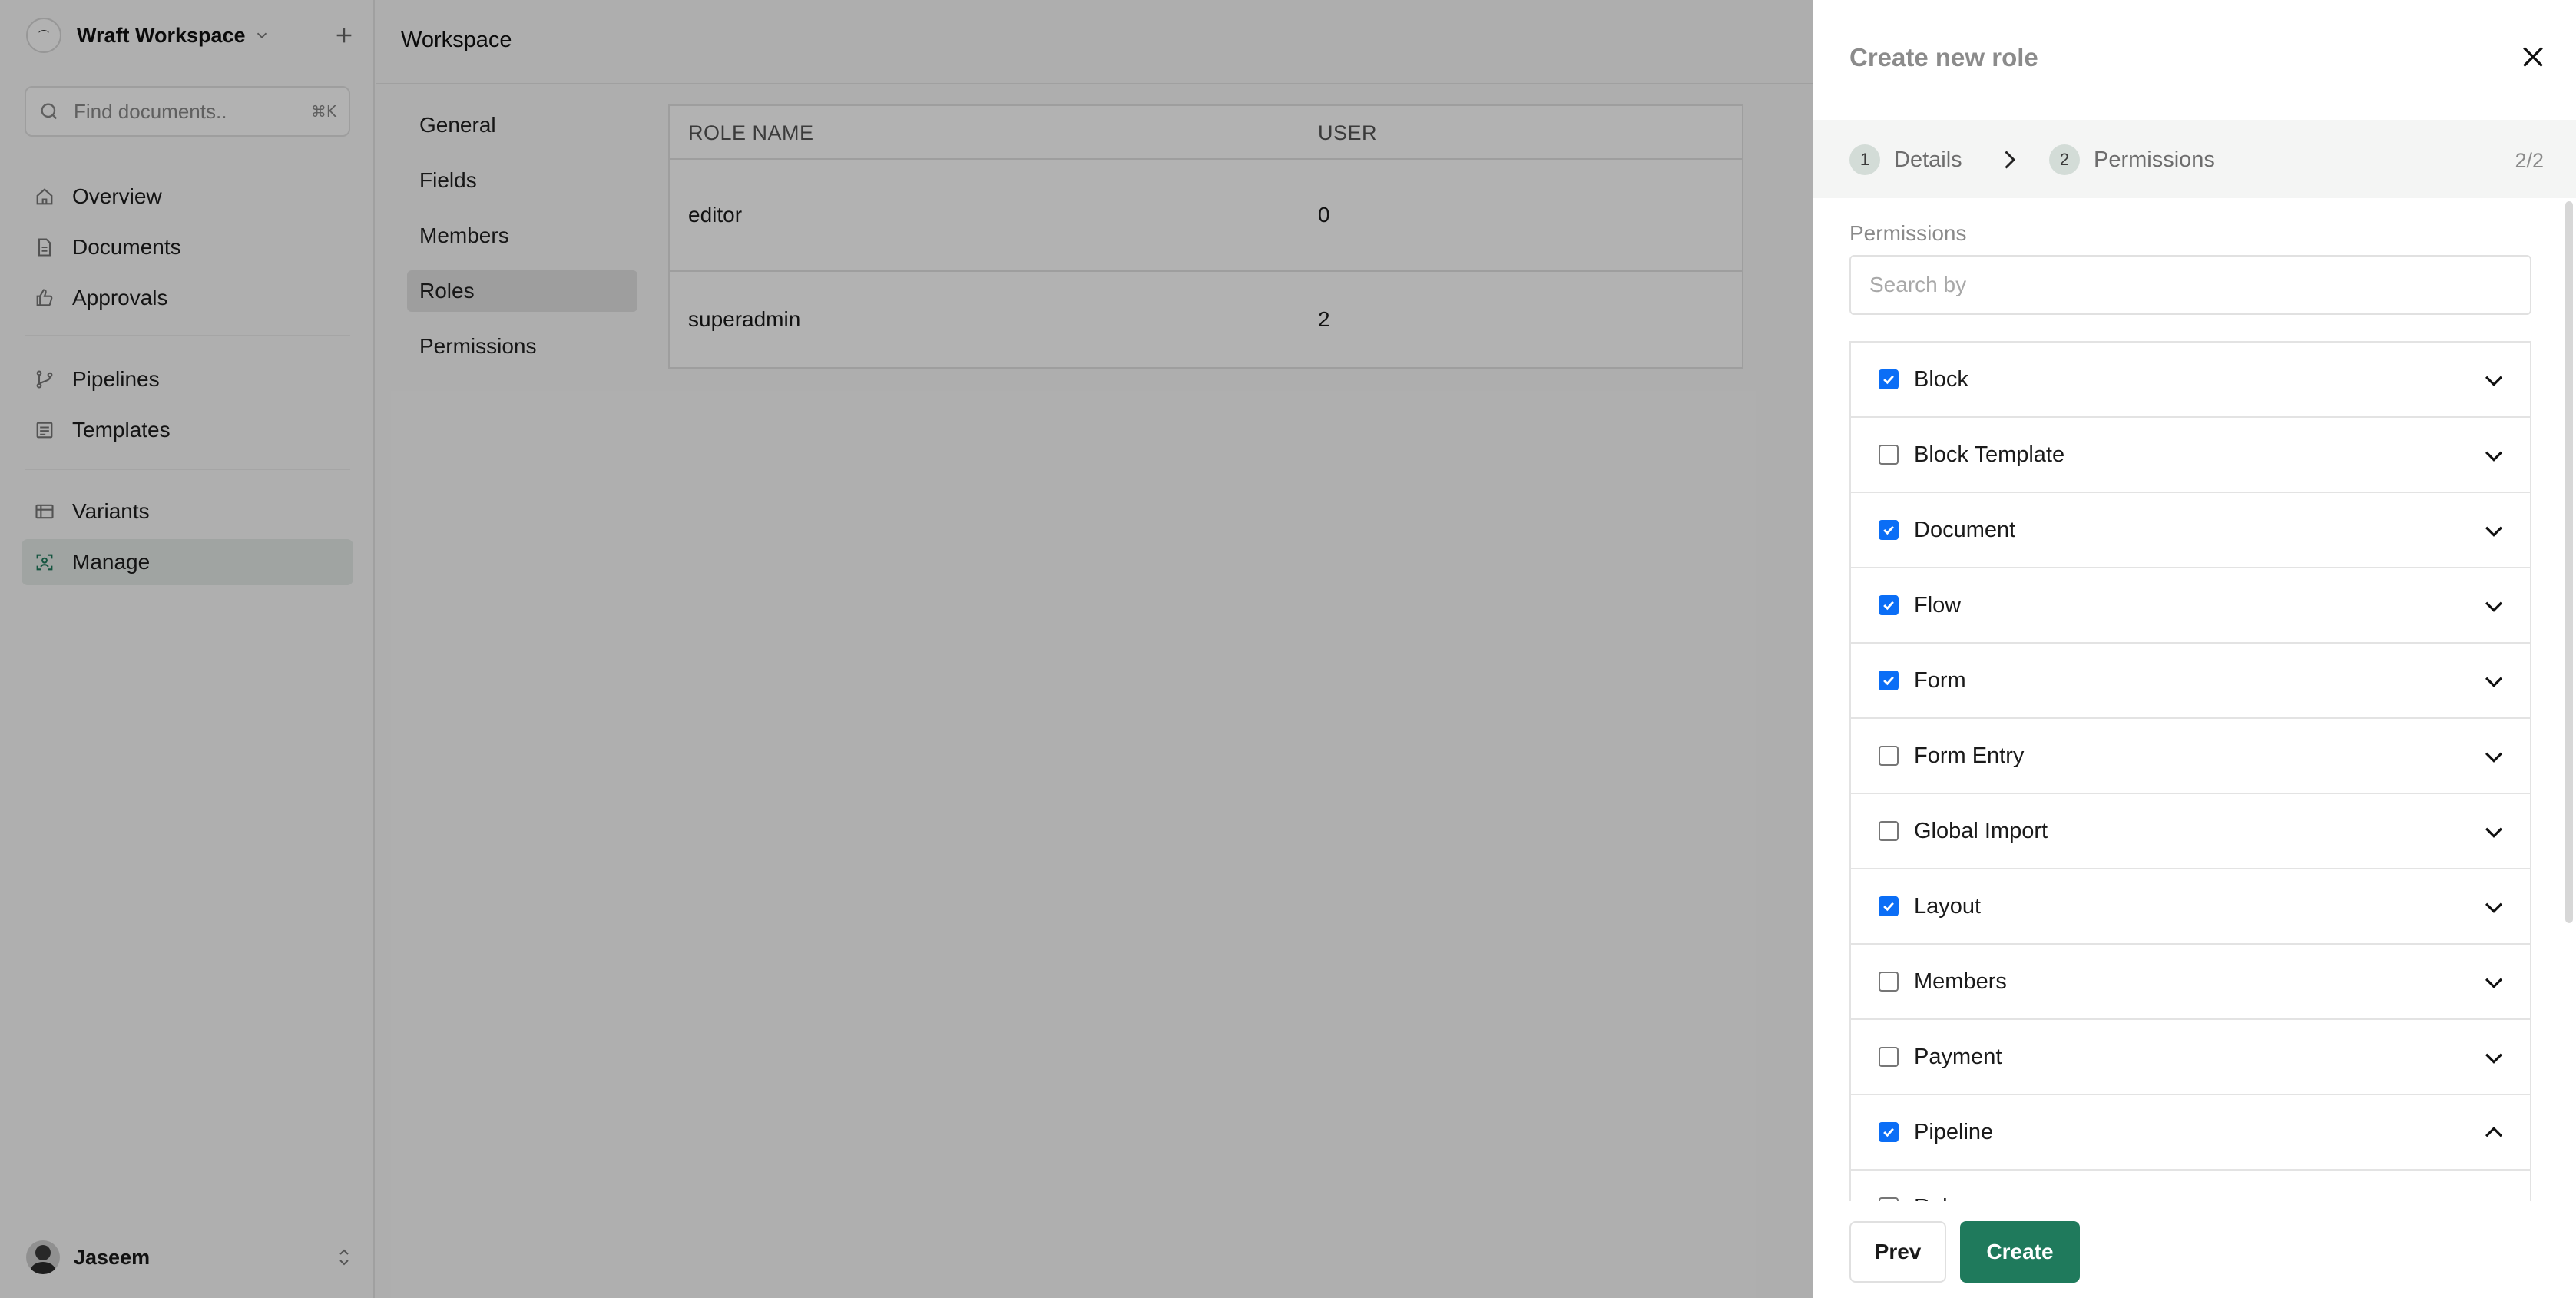 The height and width of the screenshot is (1298, 2576). I want to click on permission-row: Form, so click(2190, 681).